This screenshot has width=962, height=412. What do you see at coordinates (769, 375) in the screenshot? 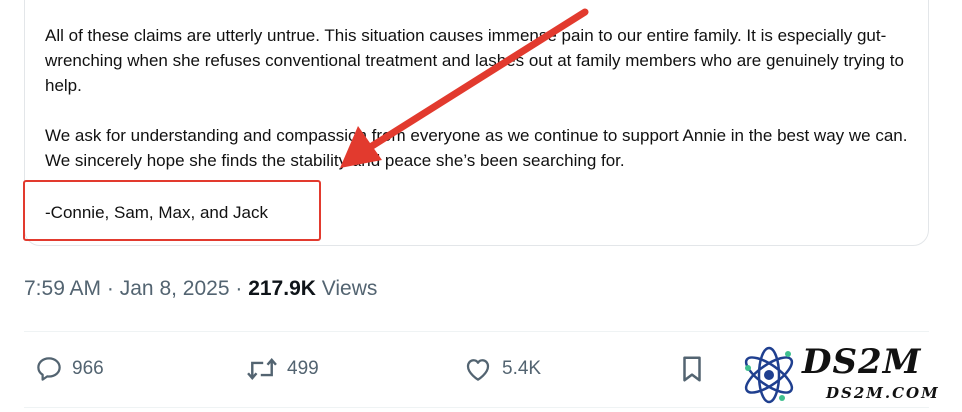
I see `atom-logo-icon` at bounding box center [769, 375].